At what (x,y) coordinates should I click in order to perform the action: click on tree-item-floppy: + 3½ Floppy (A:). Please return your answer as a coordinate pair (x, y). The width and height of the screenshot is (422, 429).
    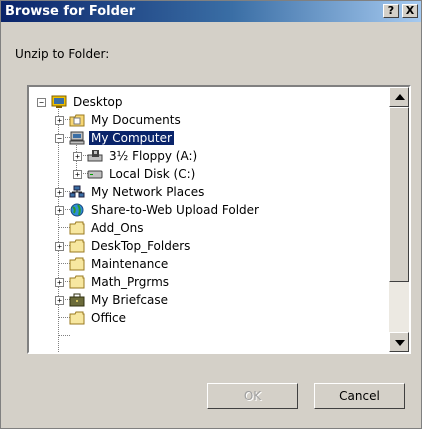
    Looking at the image, I should click on (136, 156).